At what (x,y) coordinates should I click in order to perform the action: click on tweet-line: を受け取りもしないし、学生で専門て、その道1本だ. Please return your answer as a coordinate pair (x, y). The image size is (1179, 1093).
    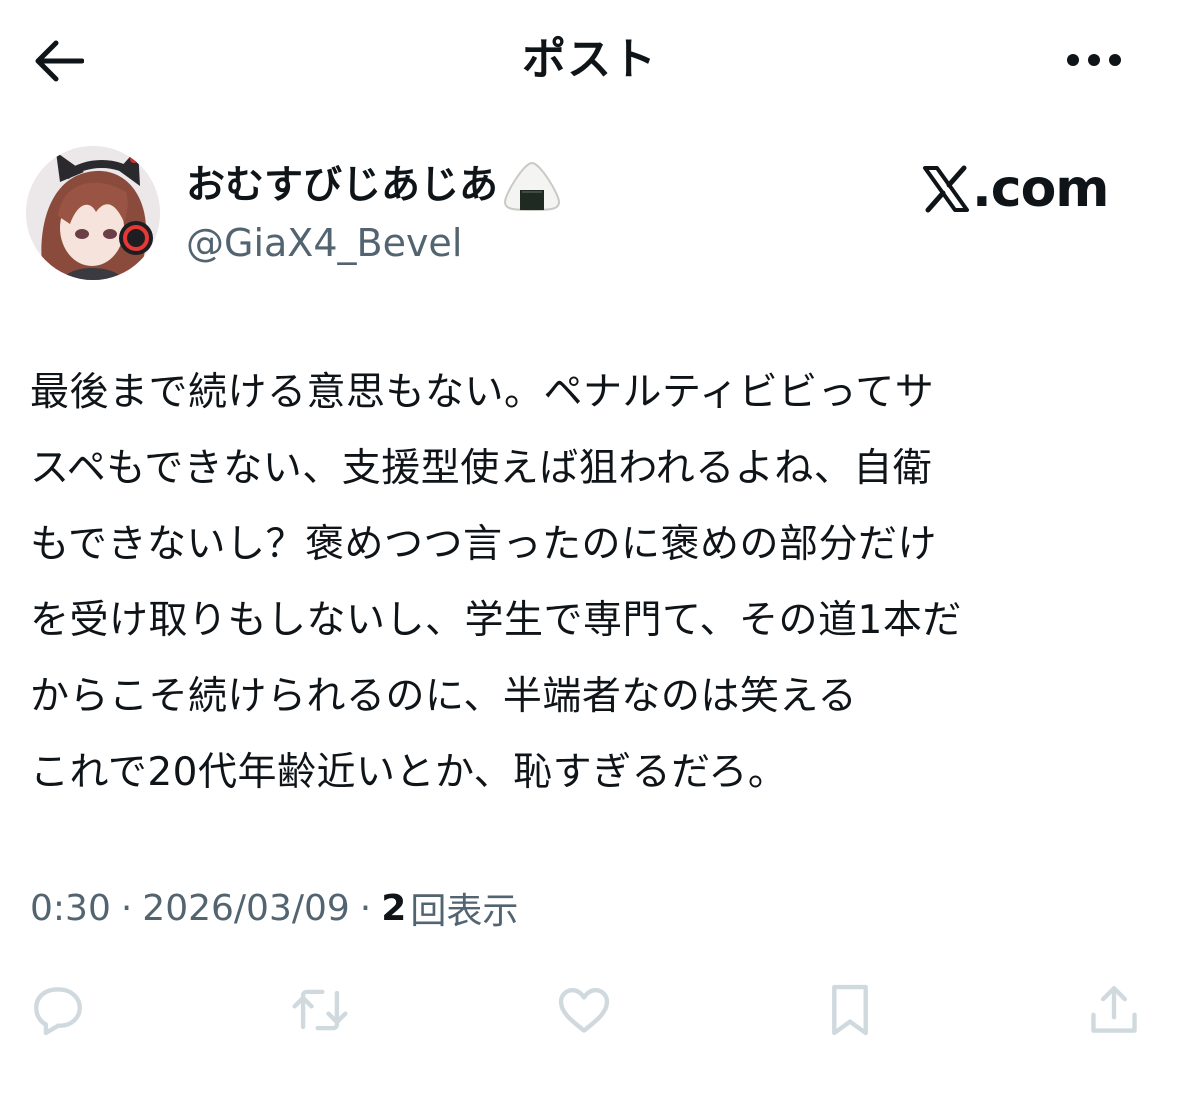
    Looking at the image, I should click on (496, 620).